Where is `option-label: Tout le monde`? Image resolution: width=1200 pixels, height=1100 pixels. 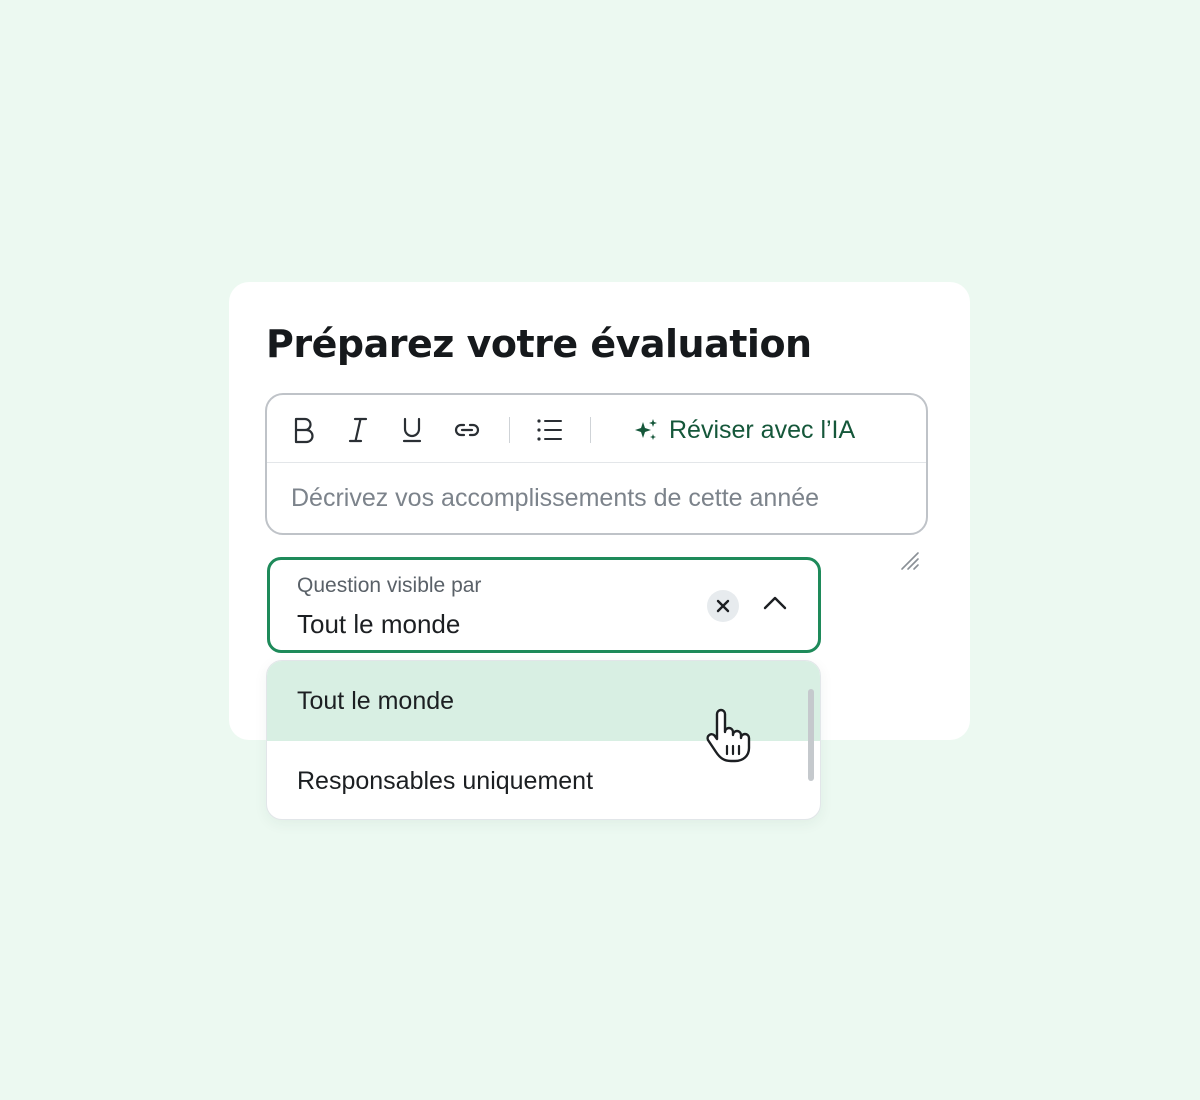 option-label: Tout le monde is located at coordinates (376, 700).